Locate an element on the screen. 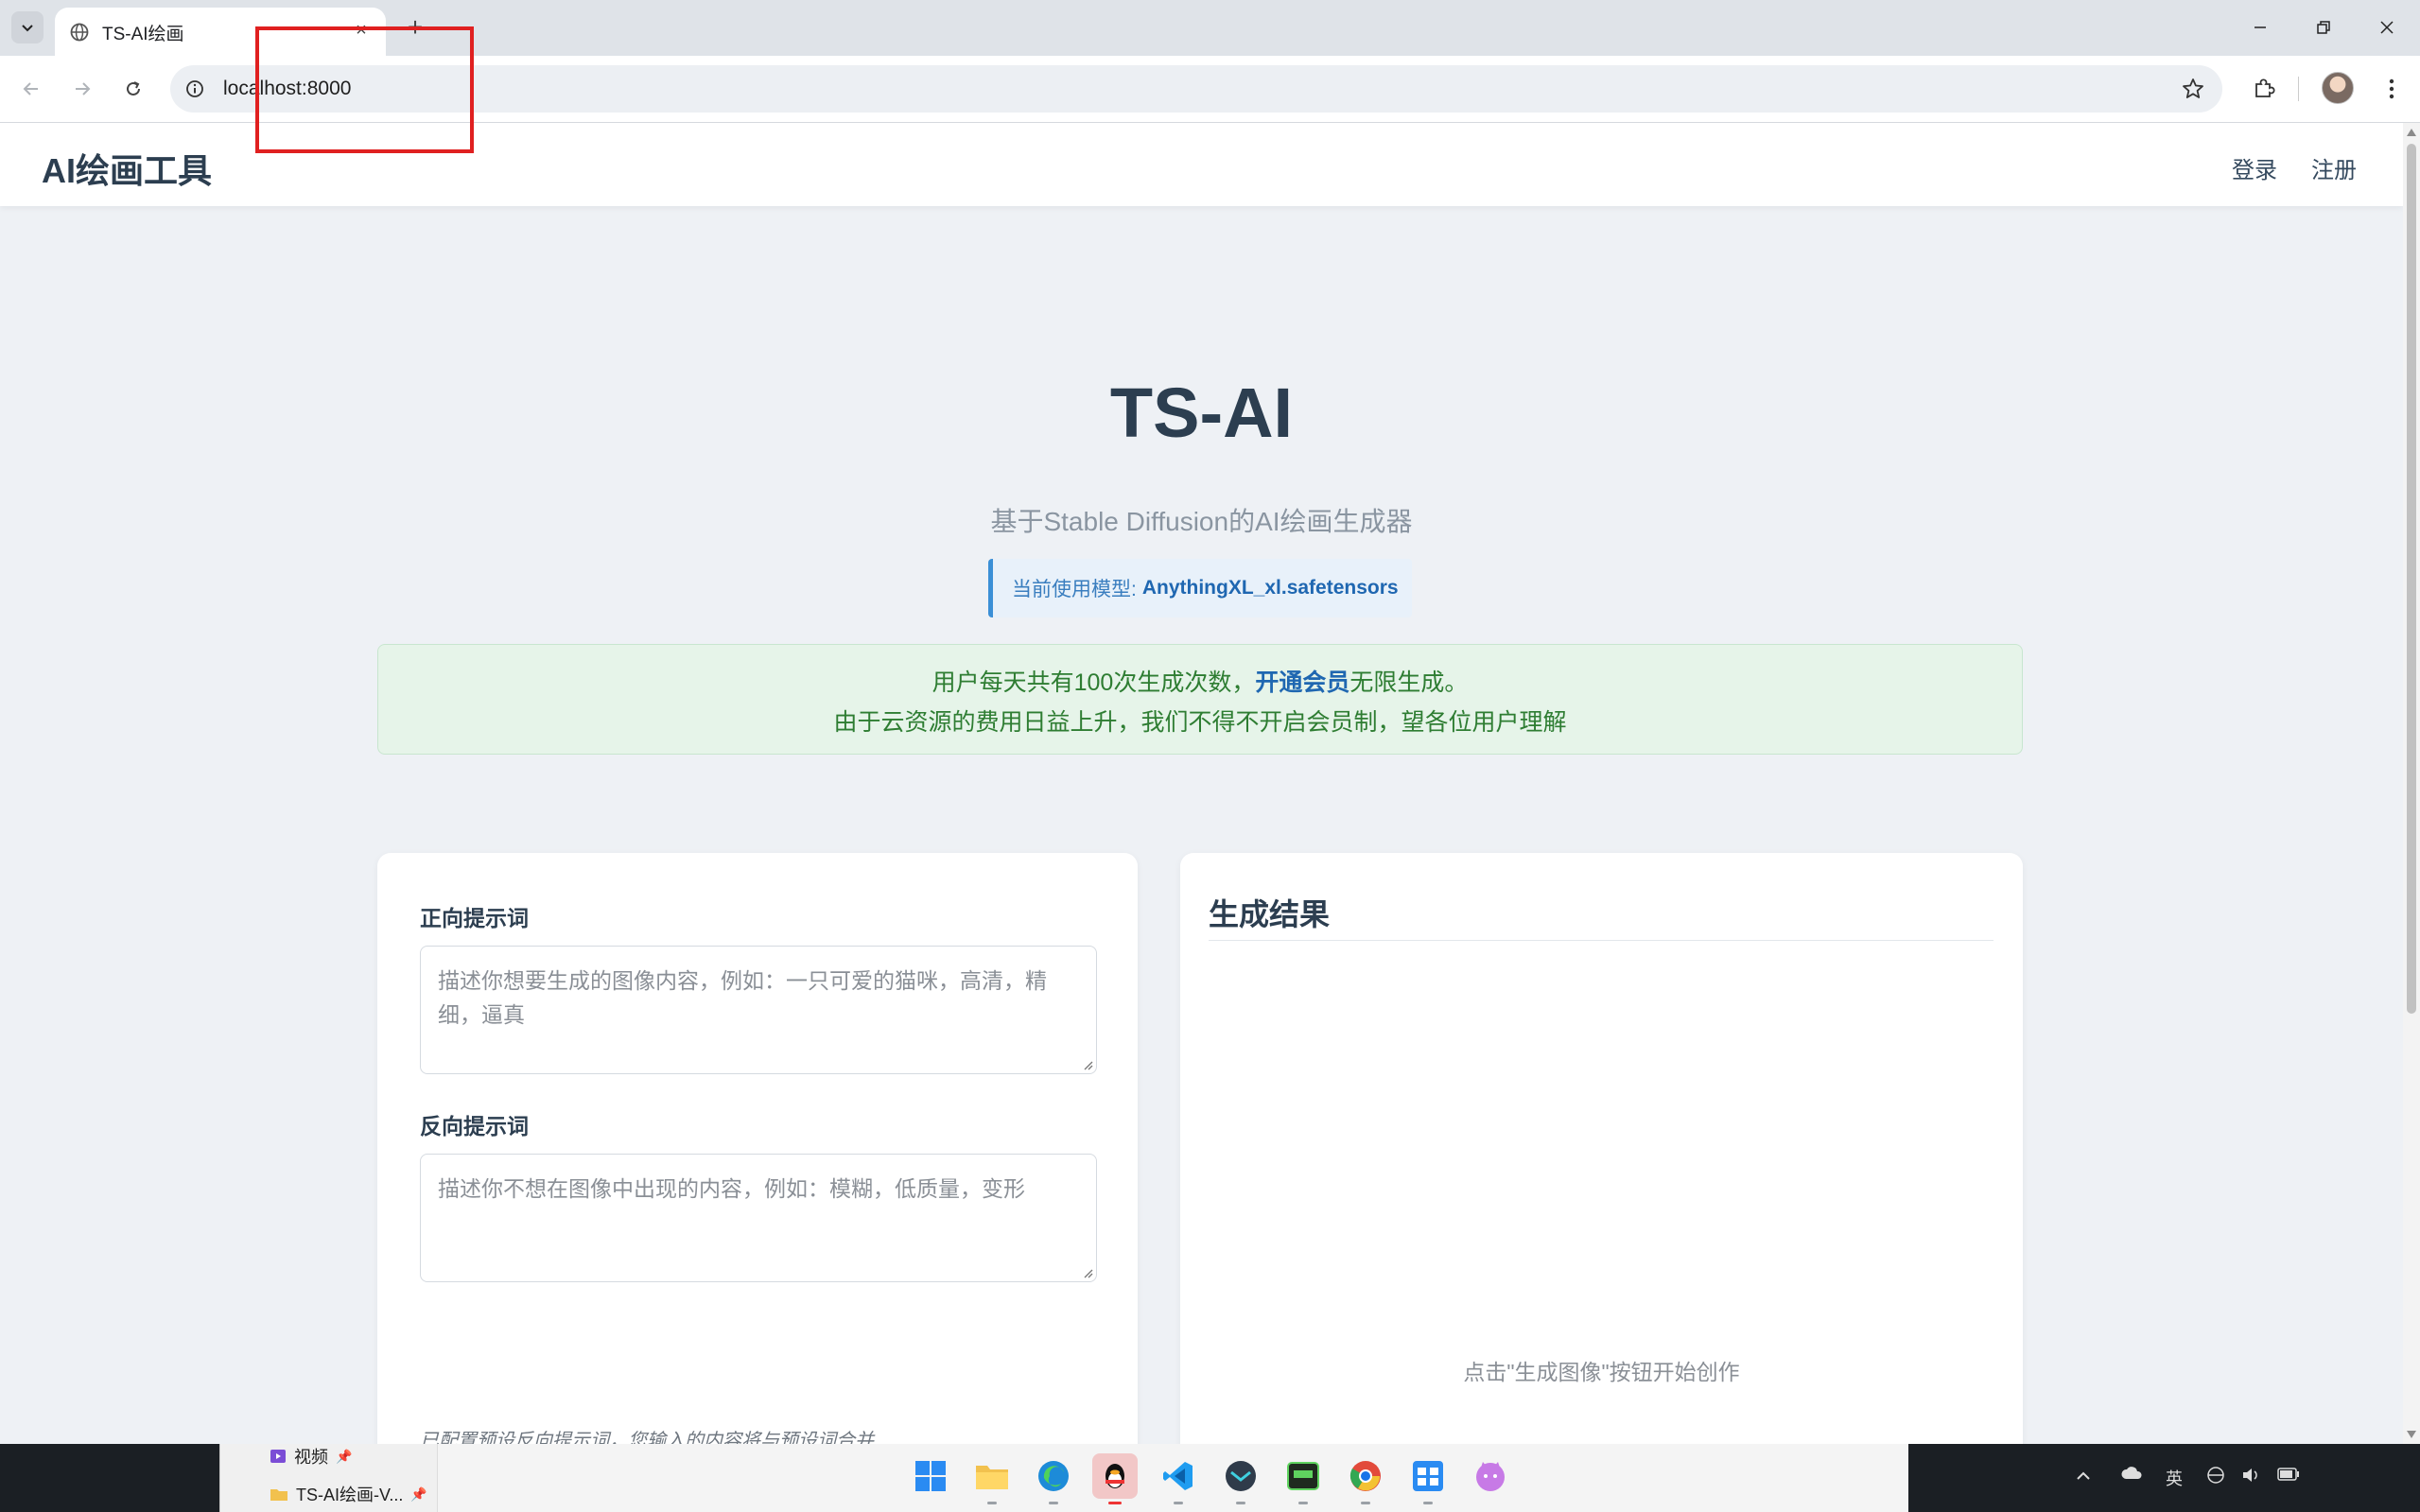  negative-prompt-placeholder: 描述你不想在图像中出现的内容，例如：模糊，低质量，变形 is located at coordinates (731, 1188).